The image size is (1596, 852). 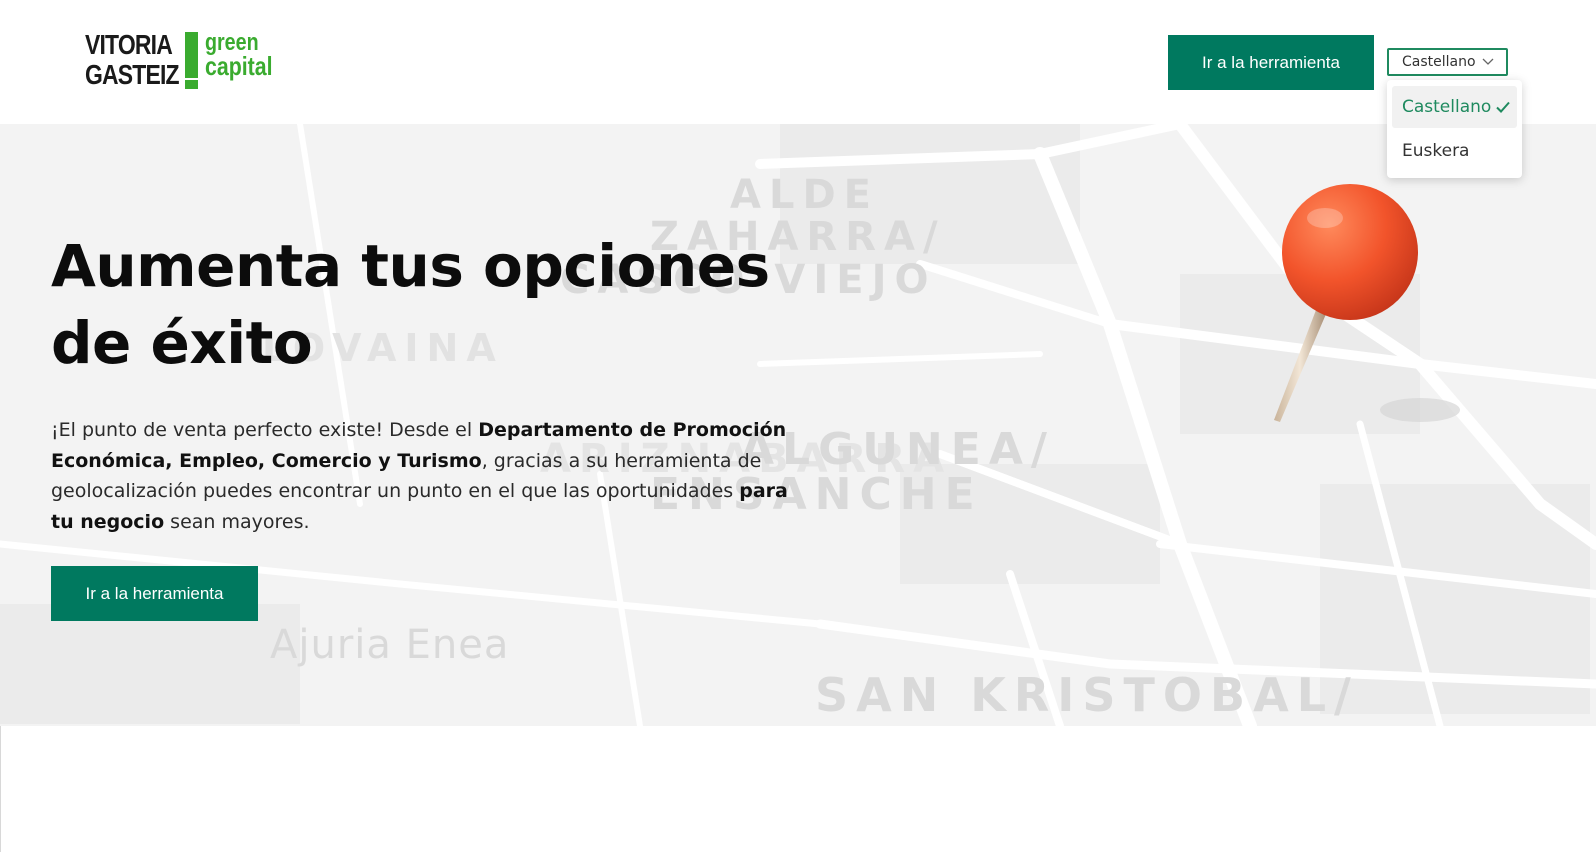 What do you see at coordinates (1503, 107) in the screenshot?
I see `checkmark-icon` at bounding box center [1503, 107].